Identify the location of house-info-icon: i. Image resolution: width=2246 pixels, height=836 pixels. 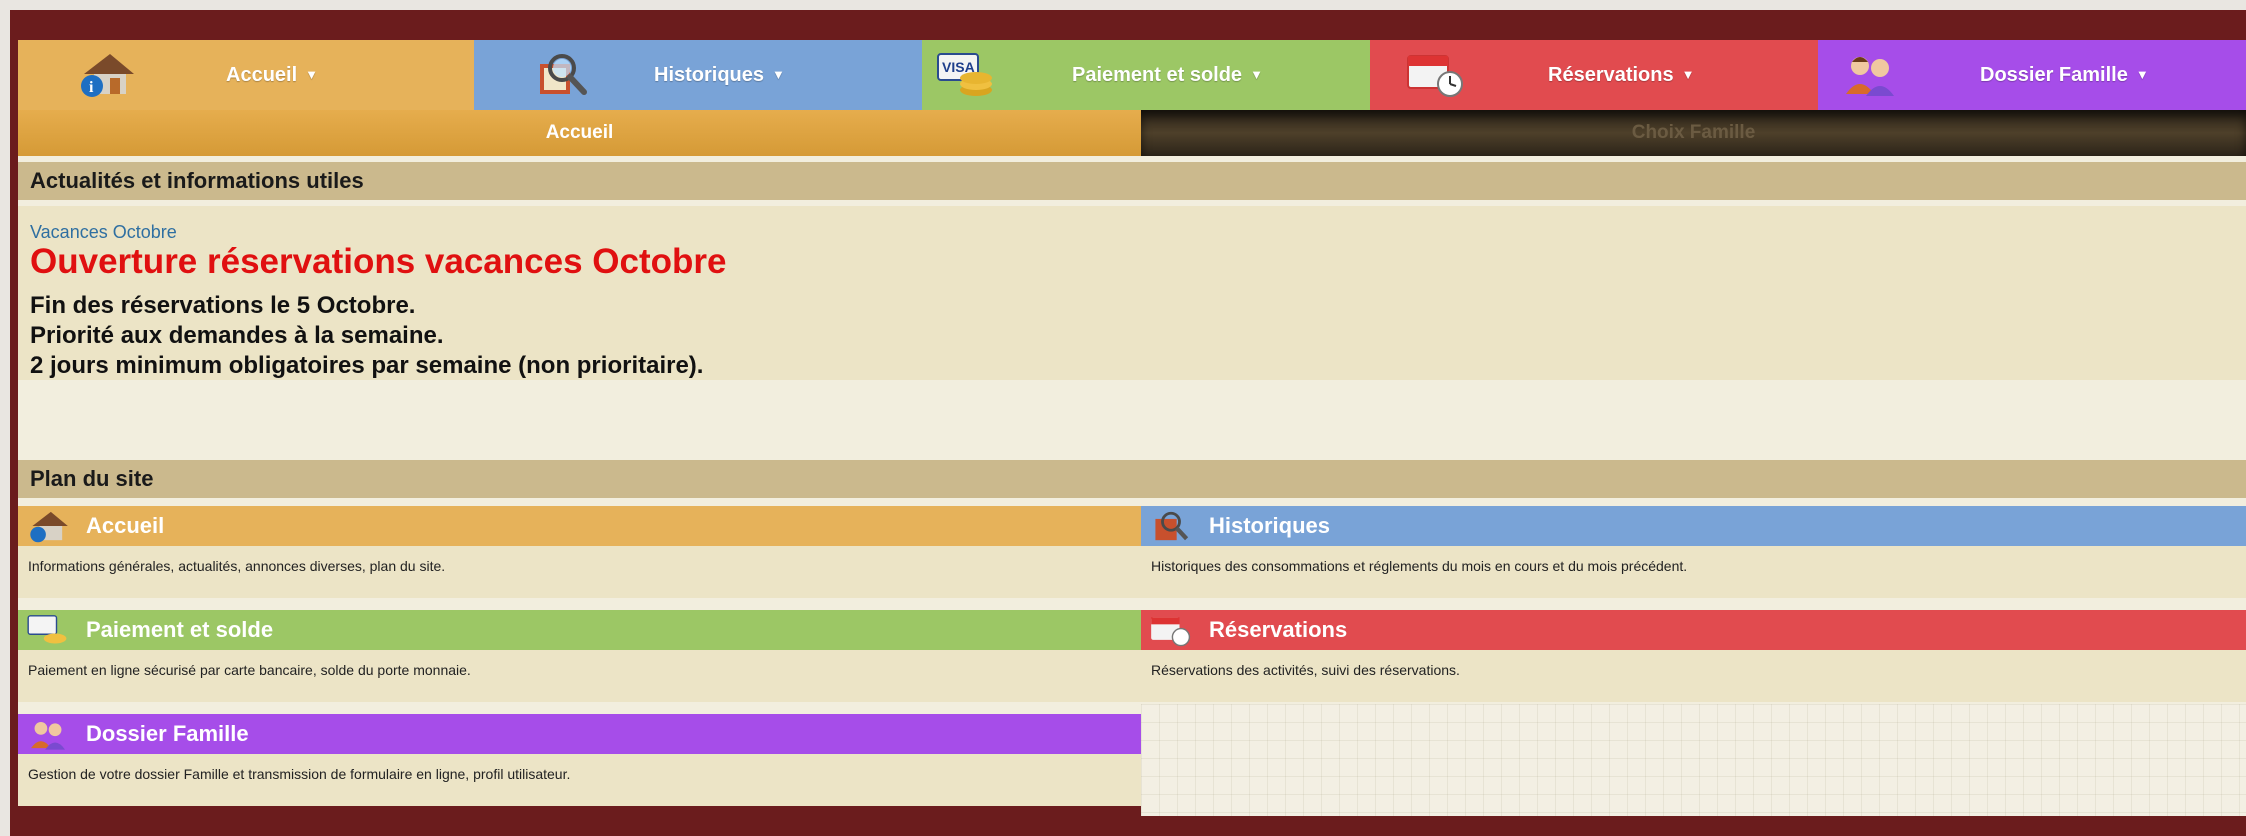
(107, 75).